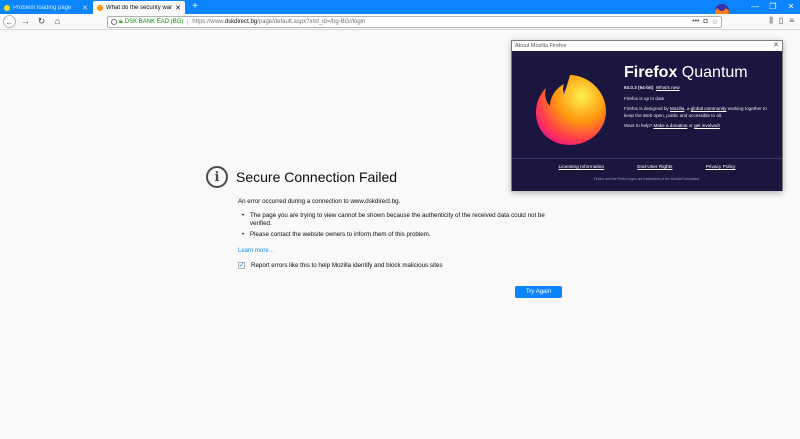 This screenshot has height=439, width=800. I want to click on tab-title: Problem loading page, so click(42, 7).